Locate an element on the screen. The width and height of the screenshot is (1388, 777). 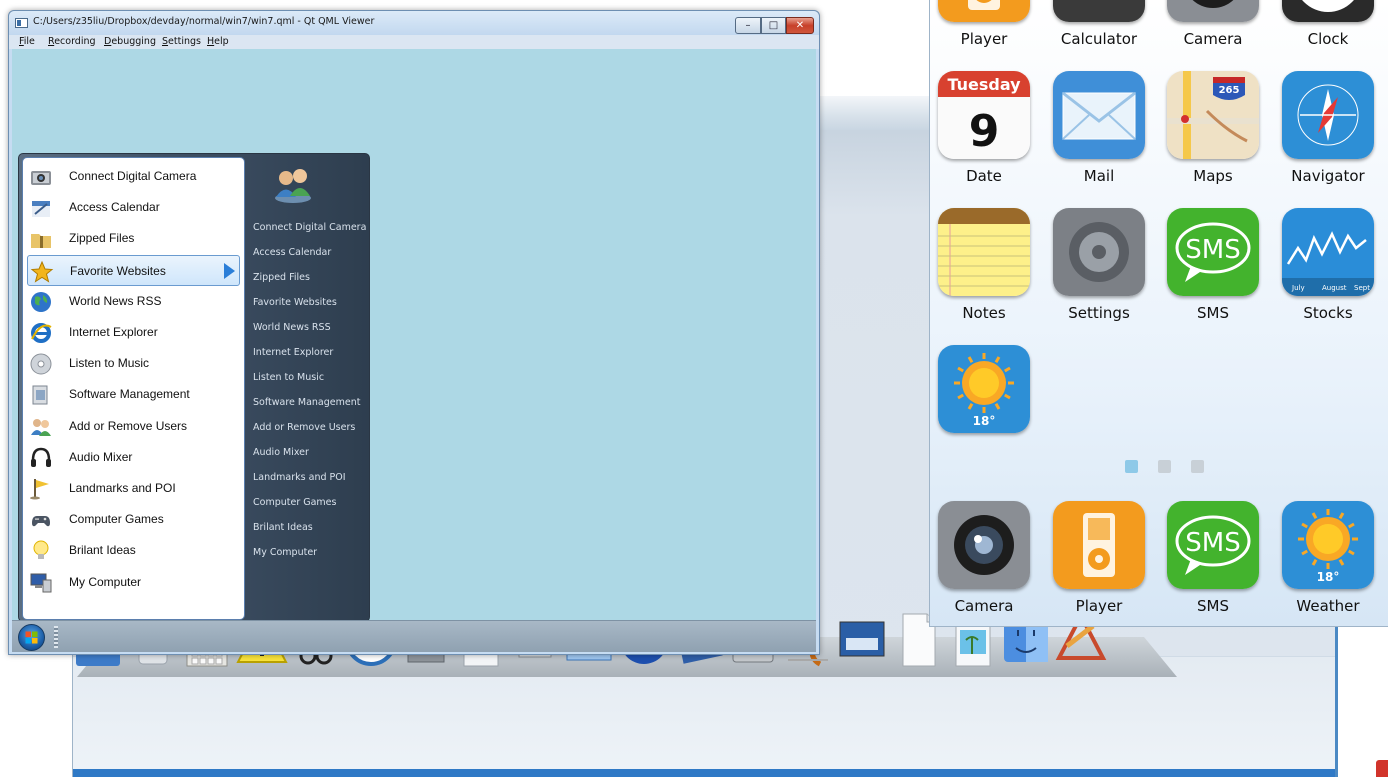
start-menu-place-link: Favorite Websites is located at coordinates (295, 302).